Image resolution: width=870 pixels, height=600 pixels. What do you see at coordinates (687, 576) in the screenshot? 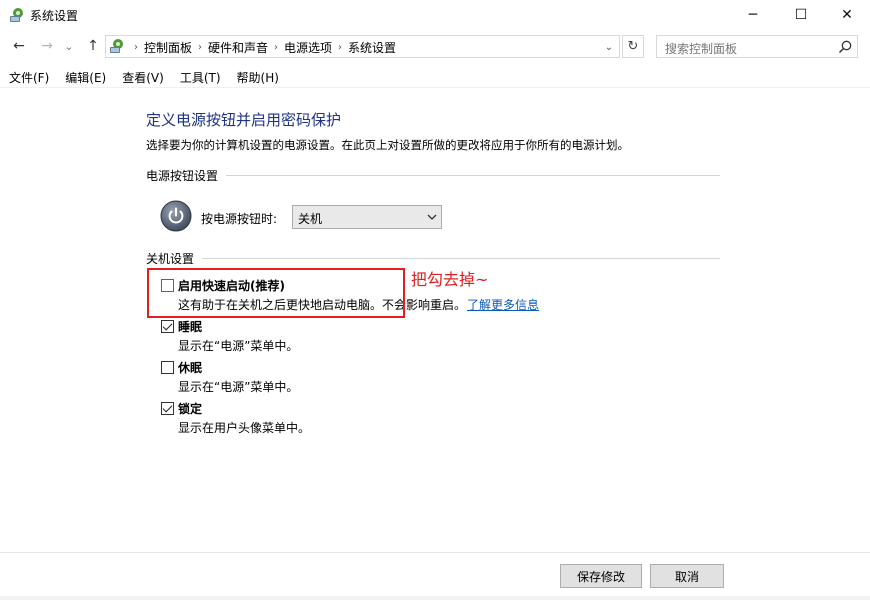
I see `cancel-button: 取消` at bounding box center [687, 576].